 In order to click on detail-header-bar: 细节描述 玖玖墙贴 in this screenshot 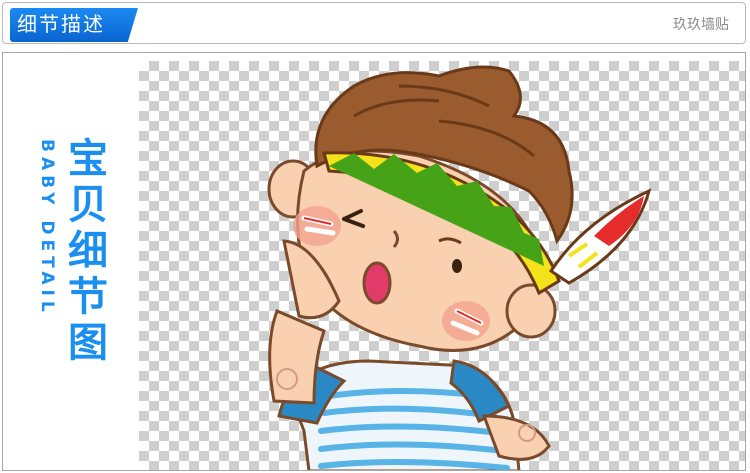, I will do `click(374, 23)`.